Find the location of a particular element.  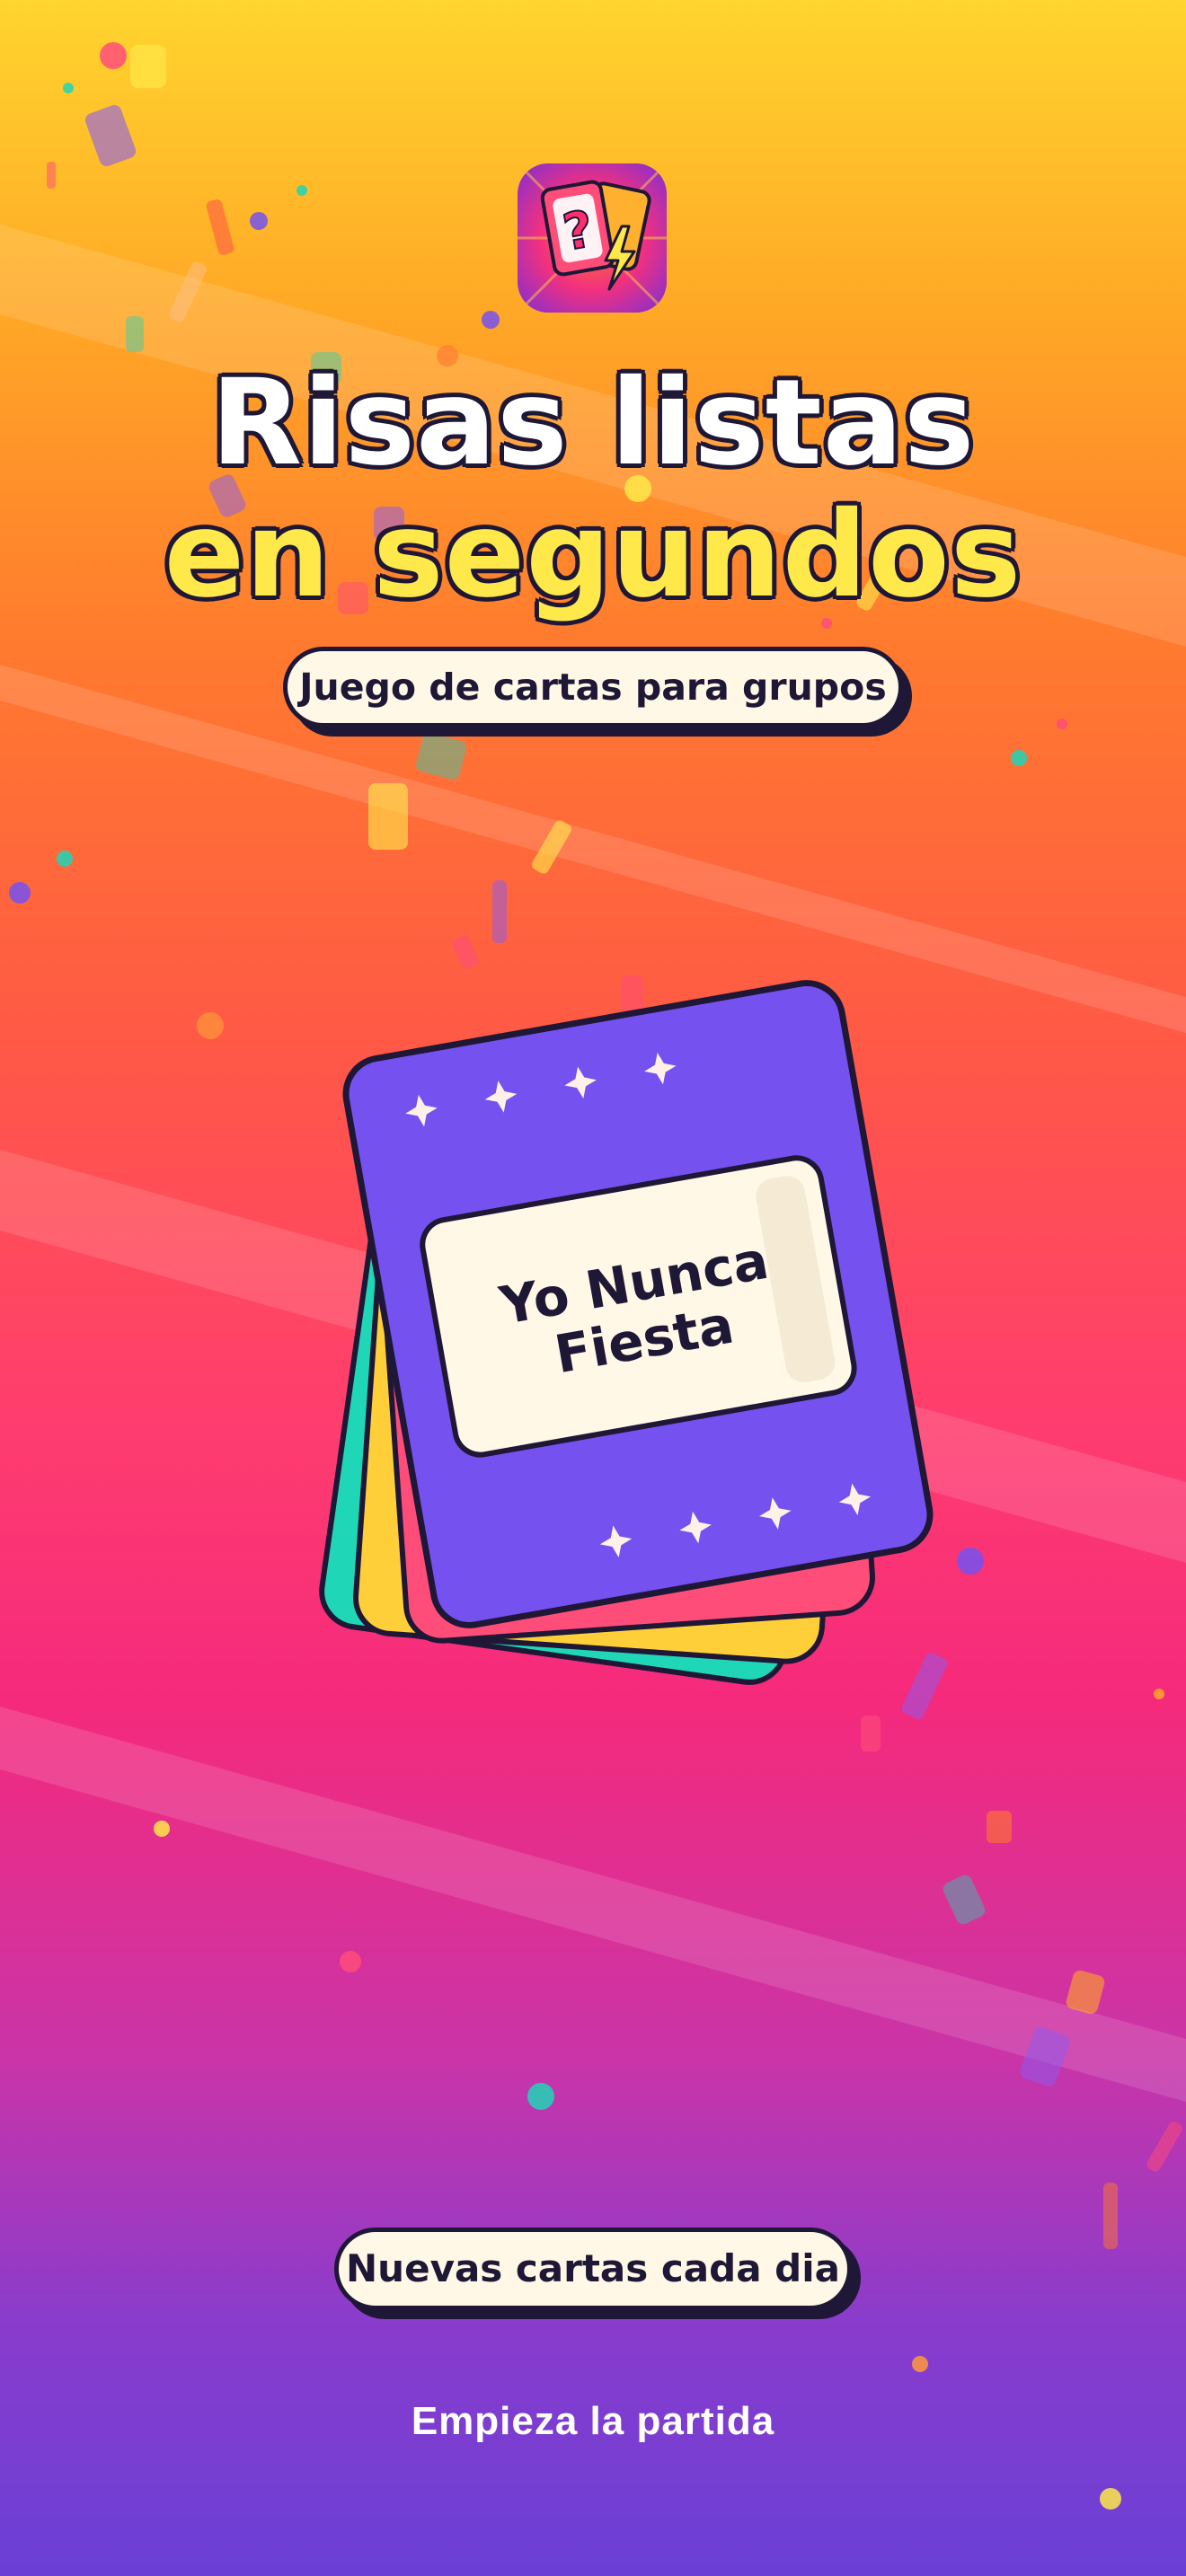

headline-line-2: en segundos is located at coordinates (593, 555).